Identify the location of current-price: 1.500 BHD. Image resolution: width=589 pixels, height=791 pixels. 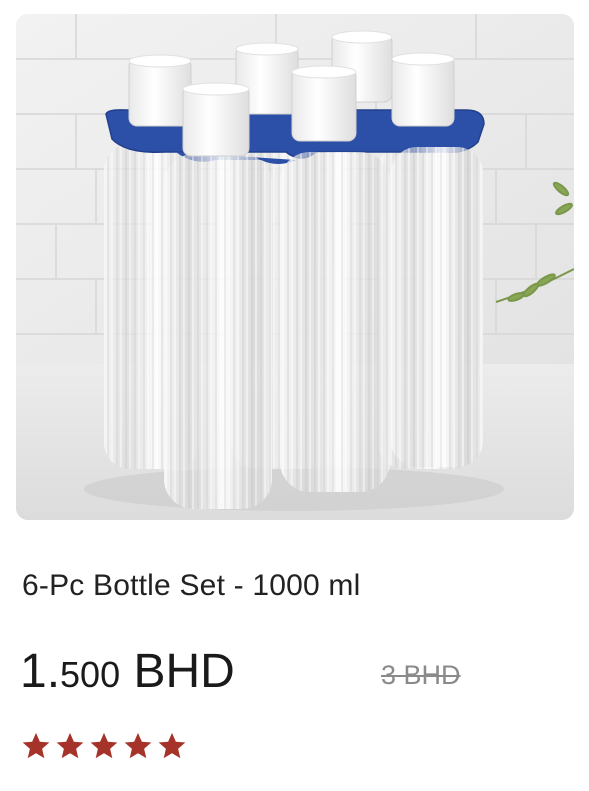
(127, 673).